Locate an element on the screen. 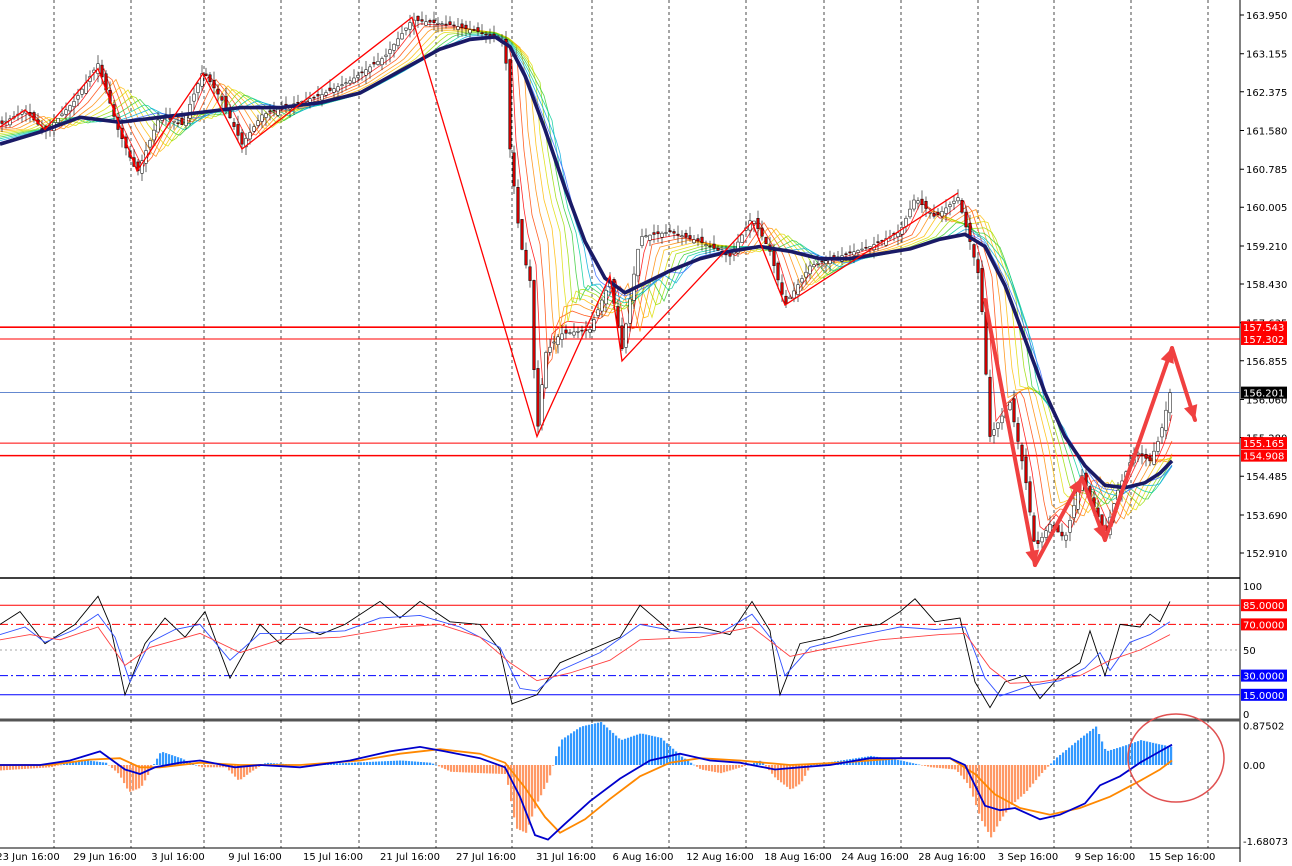 This screenshot has height=866, width=1292. current-price-label: 156.201 is located at coordinates (1263, 394).